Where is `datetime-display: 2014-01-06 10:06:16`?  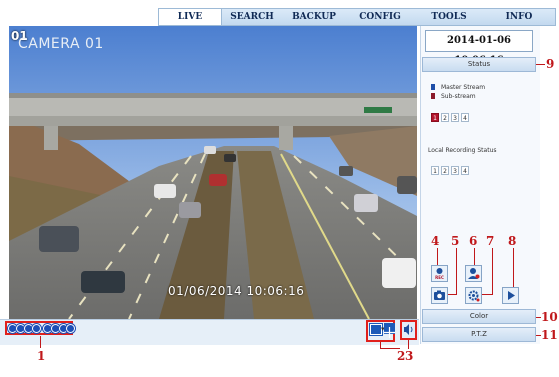
datetime-display: 2014-01-06 10:06:16 is located at coordinates (479, 48).